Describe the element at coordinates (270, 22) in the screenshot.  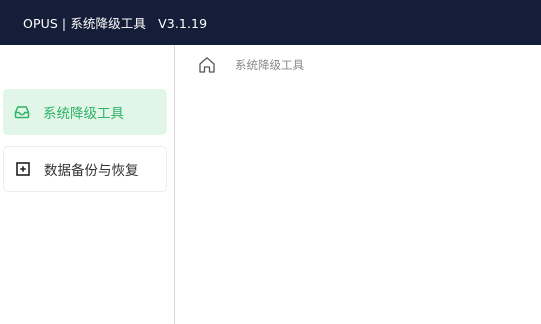
I see `top-bar: OPUS | 系统降级工具 V3.1.19` at that location.